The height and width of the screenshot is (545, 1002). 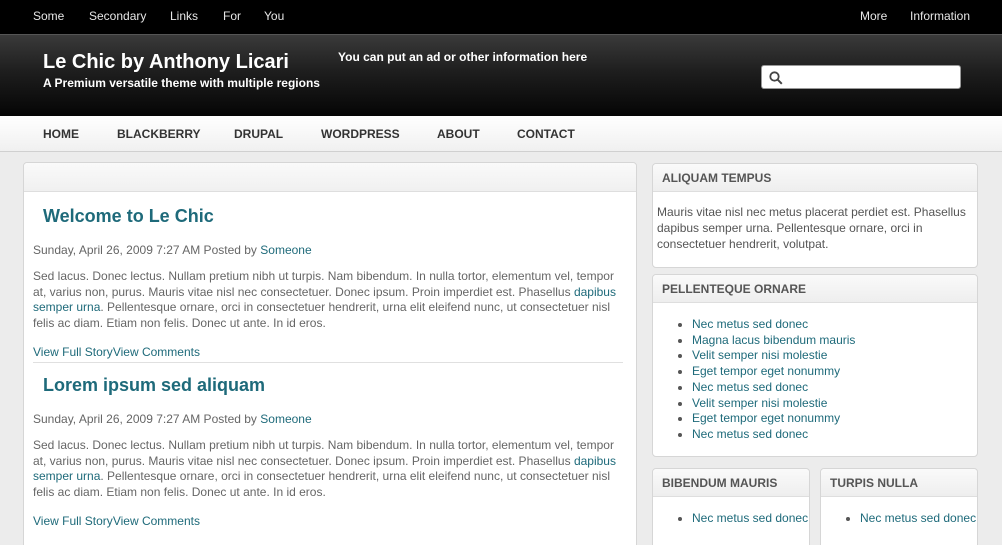 What do you see at coordinates (48, 16) in the screenshot?
I see `topbar-link-some: Some` at bounding box center [48, 16].